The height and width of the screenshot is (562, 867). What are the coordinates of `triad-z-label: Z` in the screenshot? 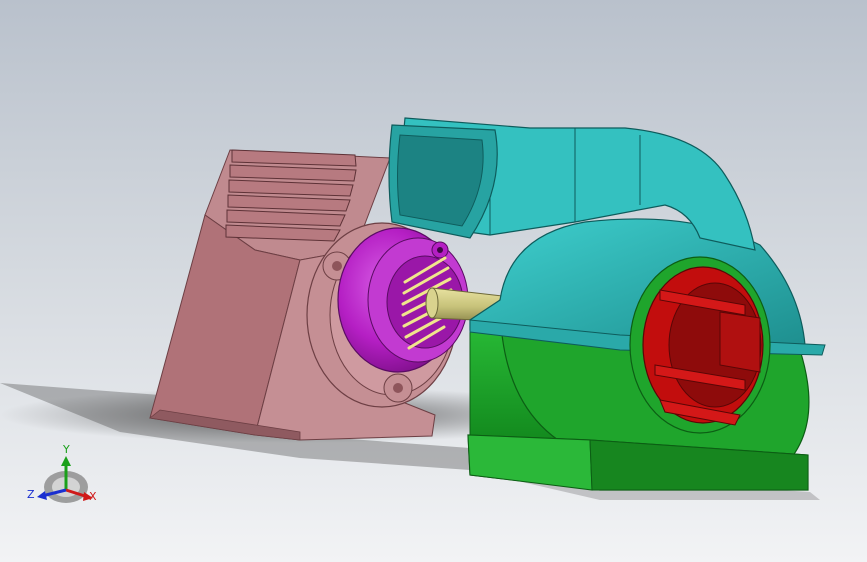 It's located at (31, 494).